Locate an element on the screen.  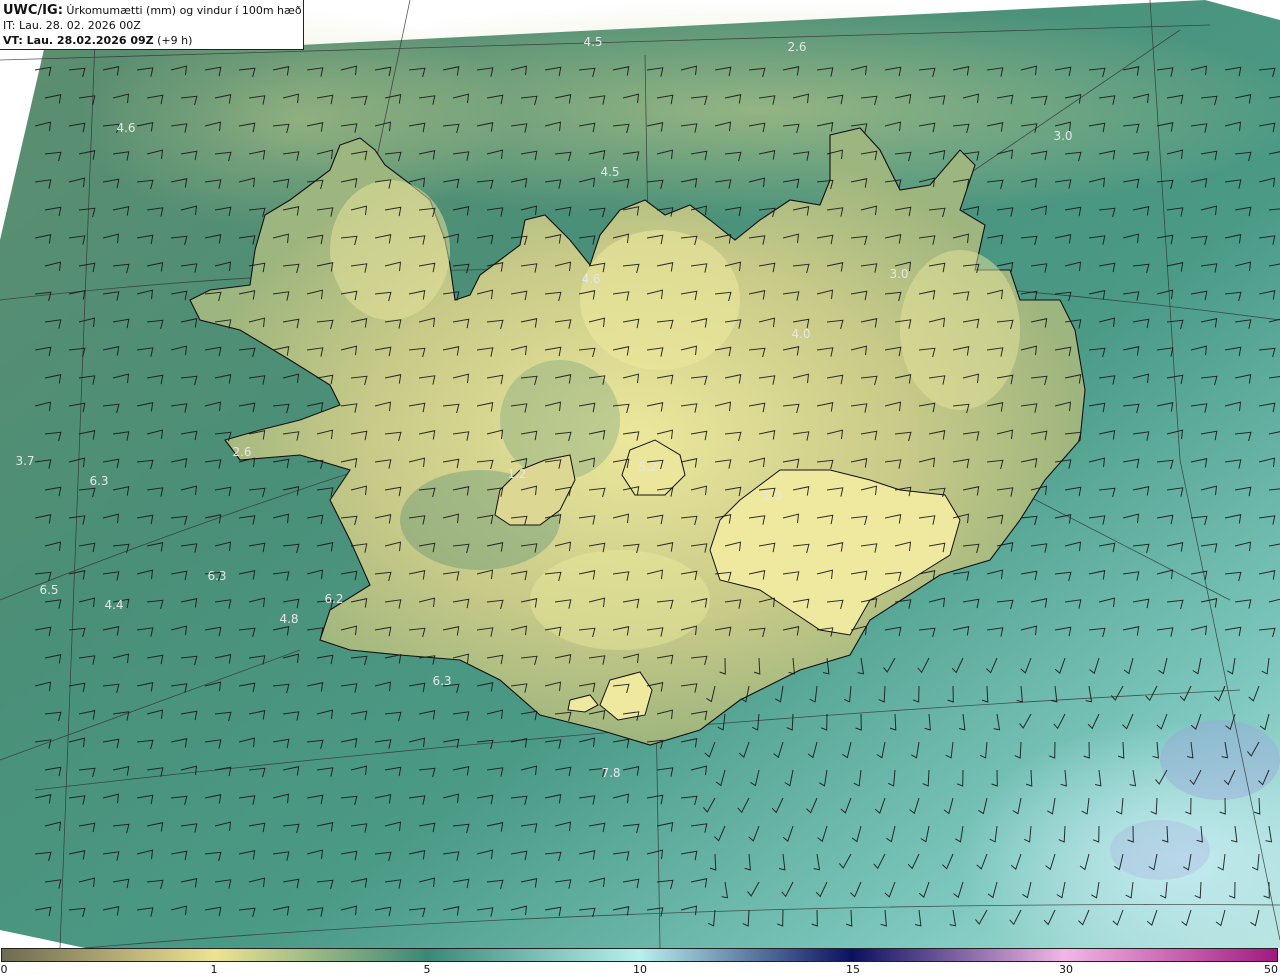
colorbar-tick: 1 is located at coordinates (214, 969).